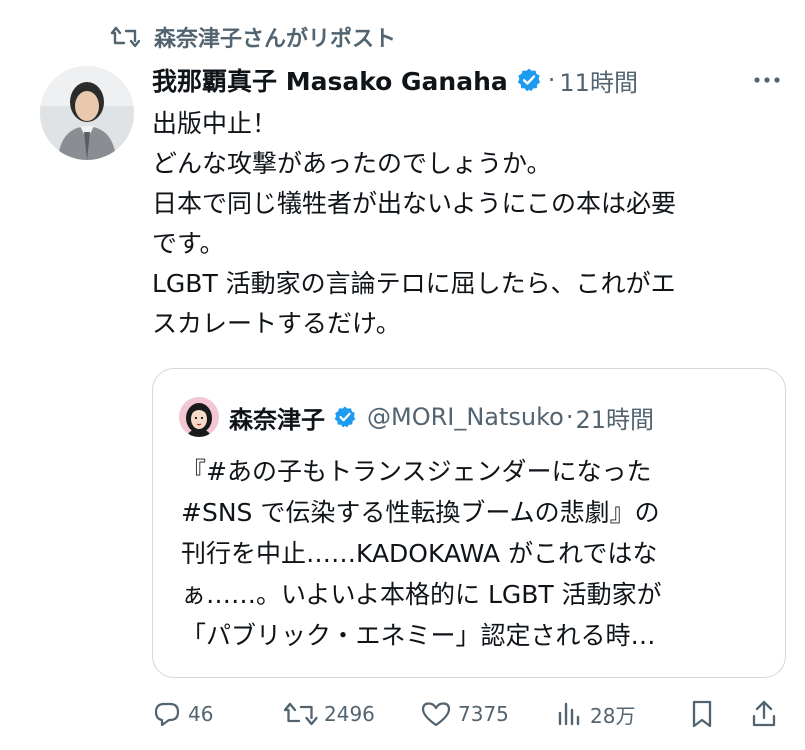 This screenshot has height=750, width=805. I want to click on repost-indicator: 森奈津子さんがリポスト, so click(253, 37).